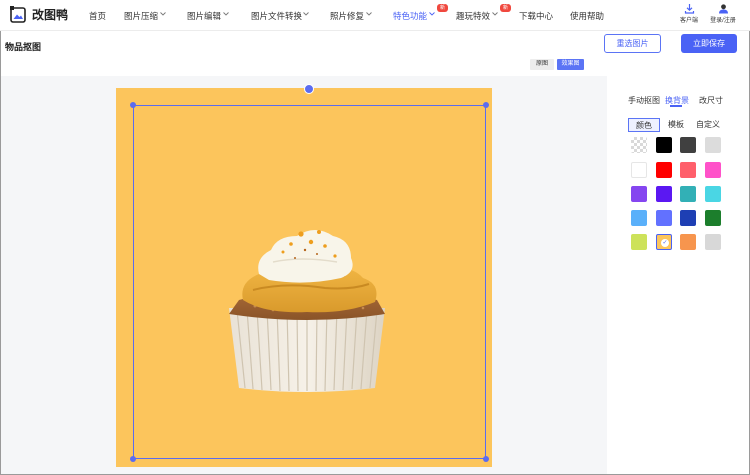 Image resolution: width=750 pixels, height=475 pixels. What do you see at coordinates (709, 43) in the screenshot?
I see `save-now-button: 立即保存` at bounding box center [709, 43].